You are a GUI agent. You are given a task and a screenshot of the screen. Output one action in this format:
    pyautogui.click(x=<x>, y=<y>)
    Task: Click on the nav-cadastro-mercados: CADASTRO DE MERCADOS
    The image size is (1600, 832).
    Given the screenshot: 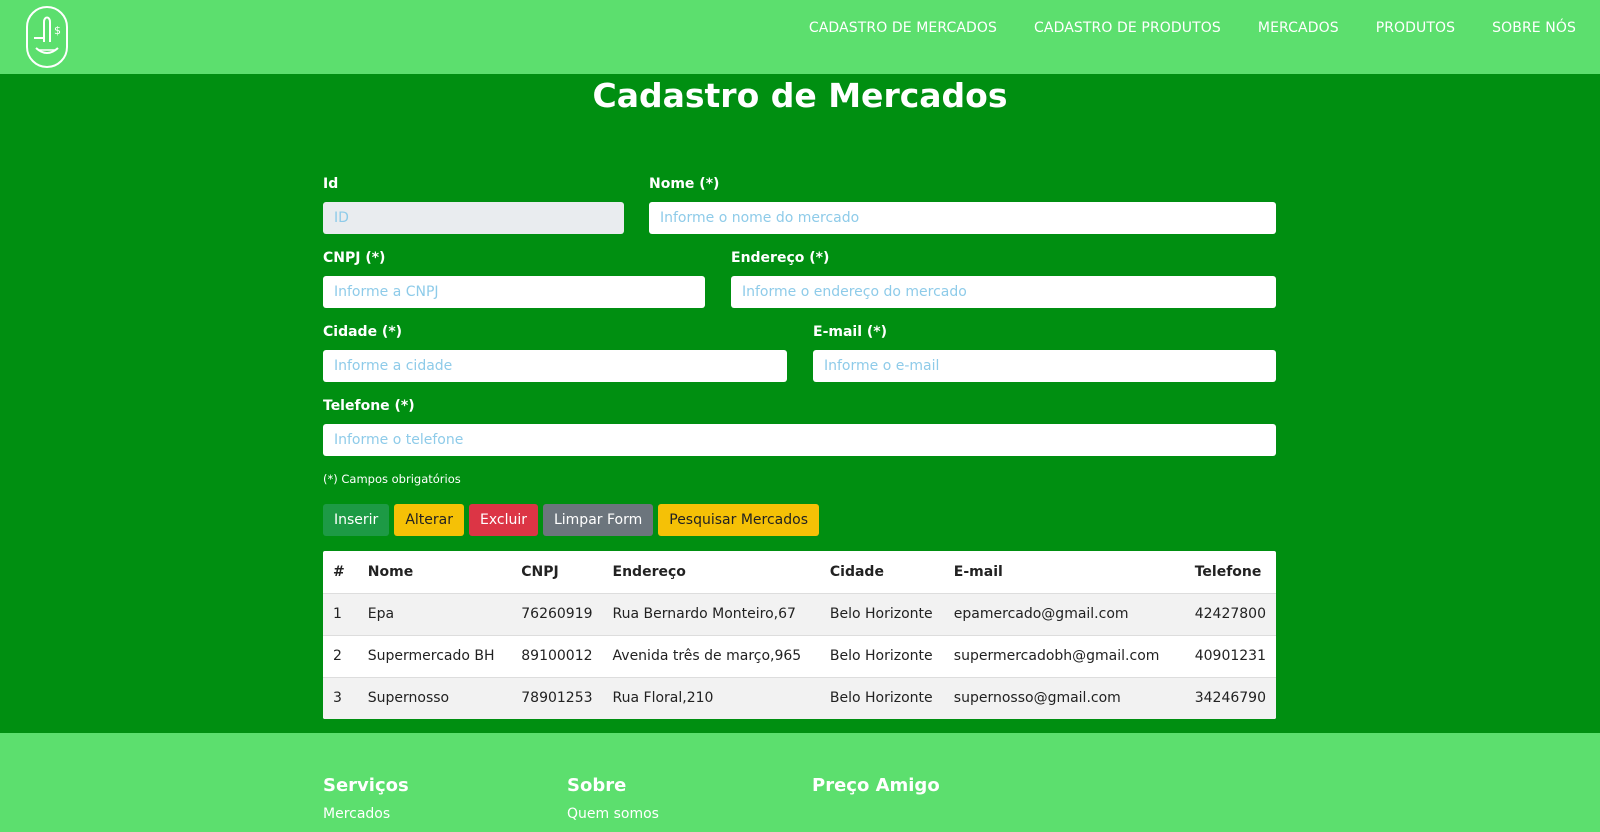 What is the action you would take?
    pyautogui.click(x=903, y=28)
    